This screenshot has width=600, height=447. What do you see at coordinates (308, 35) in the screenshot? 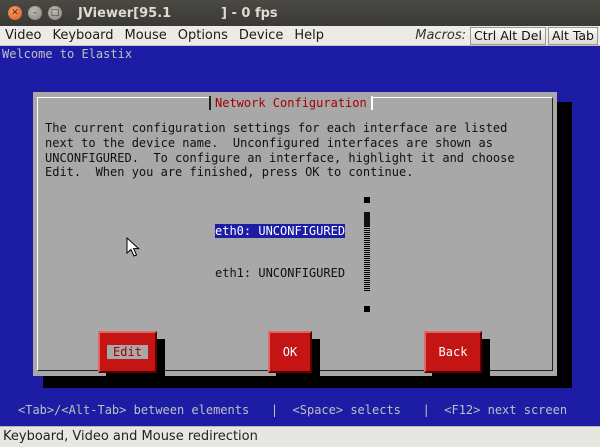
I see `menu-help: Help` at bounding box center [308, 35].